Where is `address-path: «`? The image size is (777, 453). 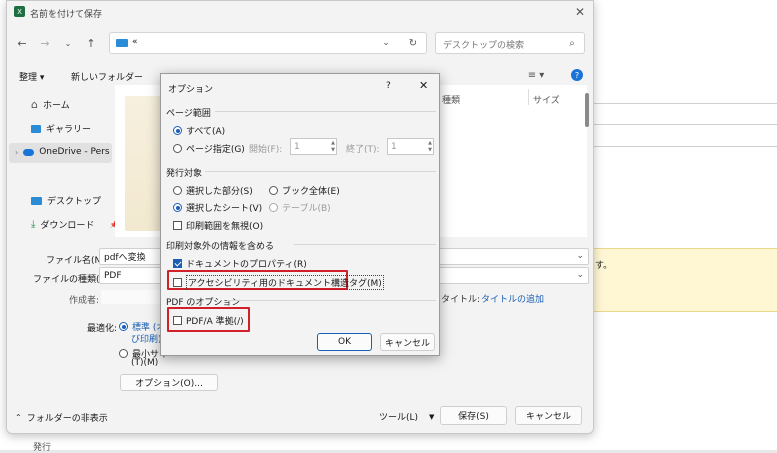
address-path: « is located at coordinates (135, 42).